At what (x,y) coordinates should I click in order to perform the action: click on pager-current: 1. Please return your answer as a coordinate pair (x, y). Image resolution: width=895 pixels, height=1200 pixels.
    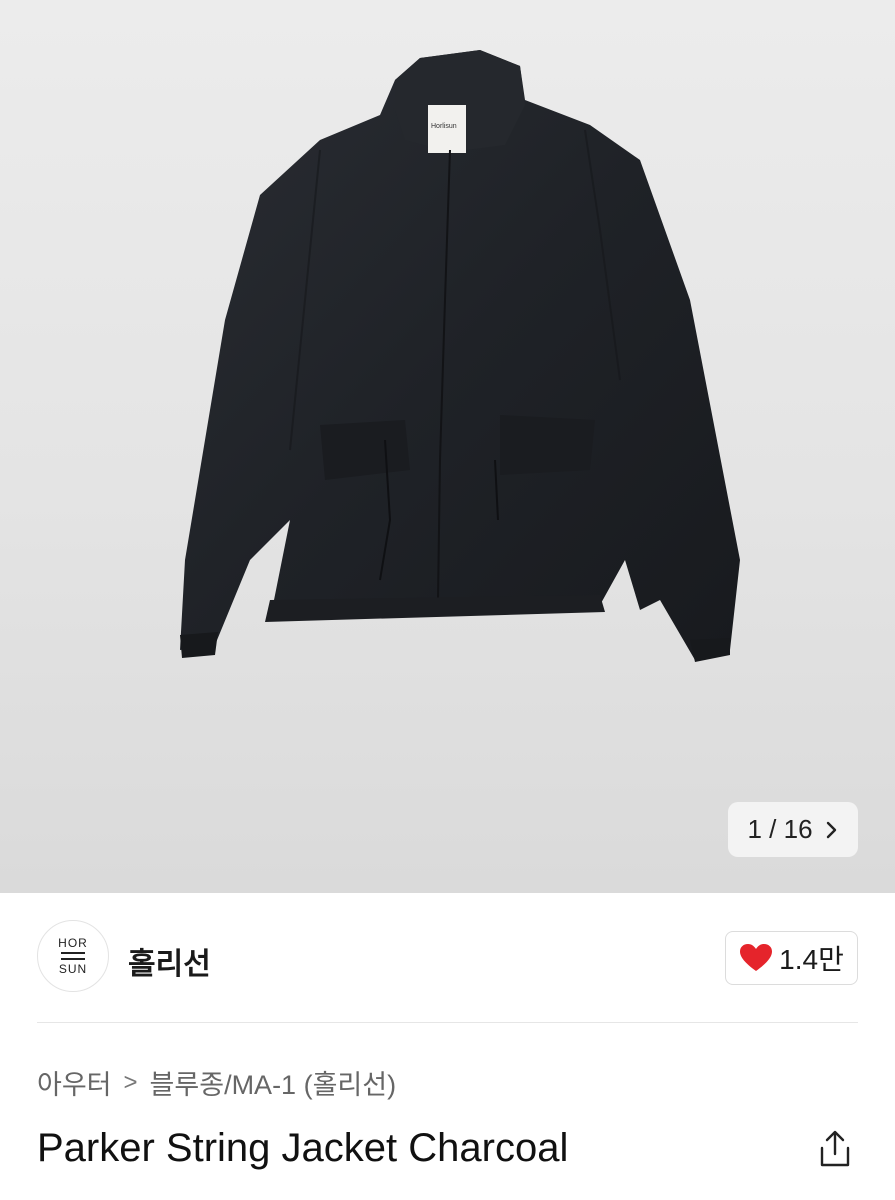
    Looking at the image, I should click on (754, 829).